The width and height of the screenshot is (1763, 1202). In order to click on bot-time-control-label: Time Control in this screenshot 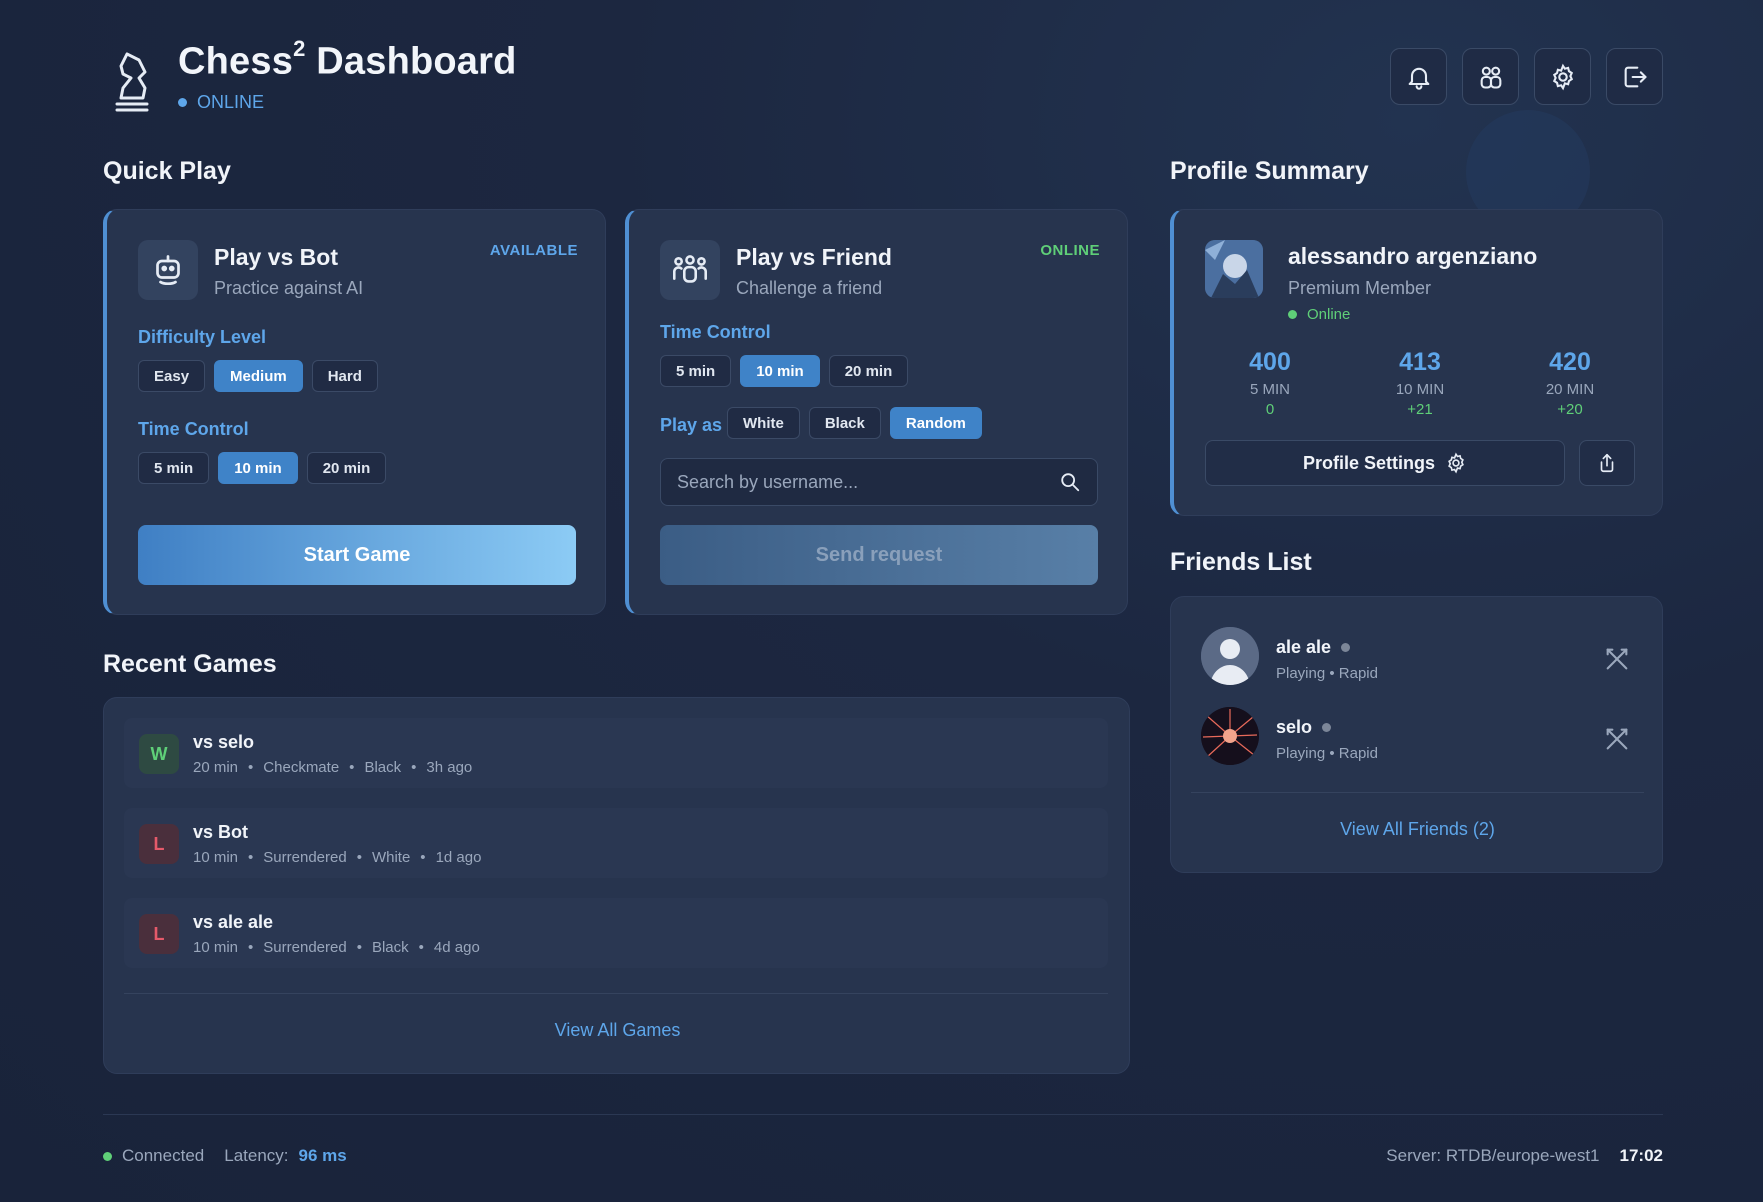, I will do `click(193, 429)`.